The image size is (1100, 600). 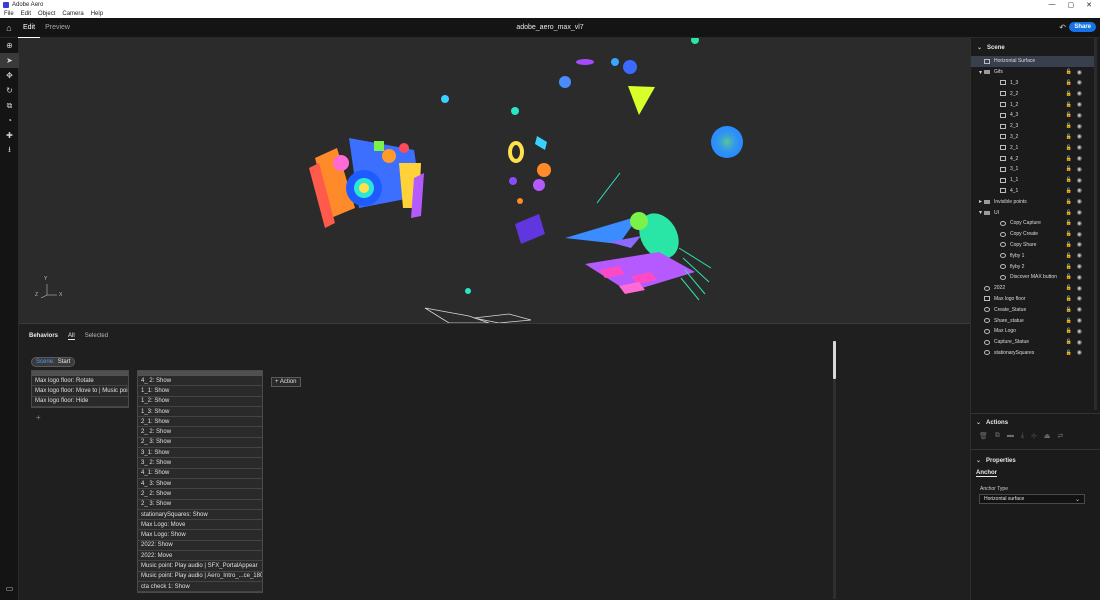 I want to click on scene-item: Copy Create 🔓 ◉, so click(x=1033, y=234).